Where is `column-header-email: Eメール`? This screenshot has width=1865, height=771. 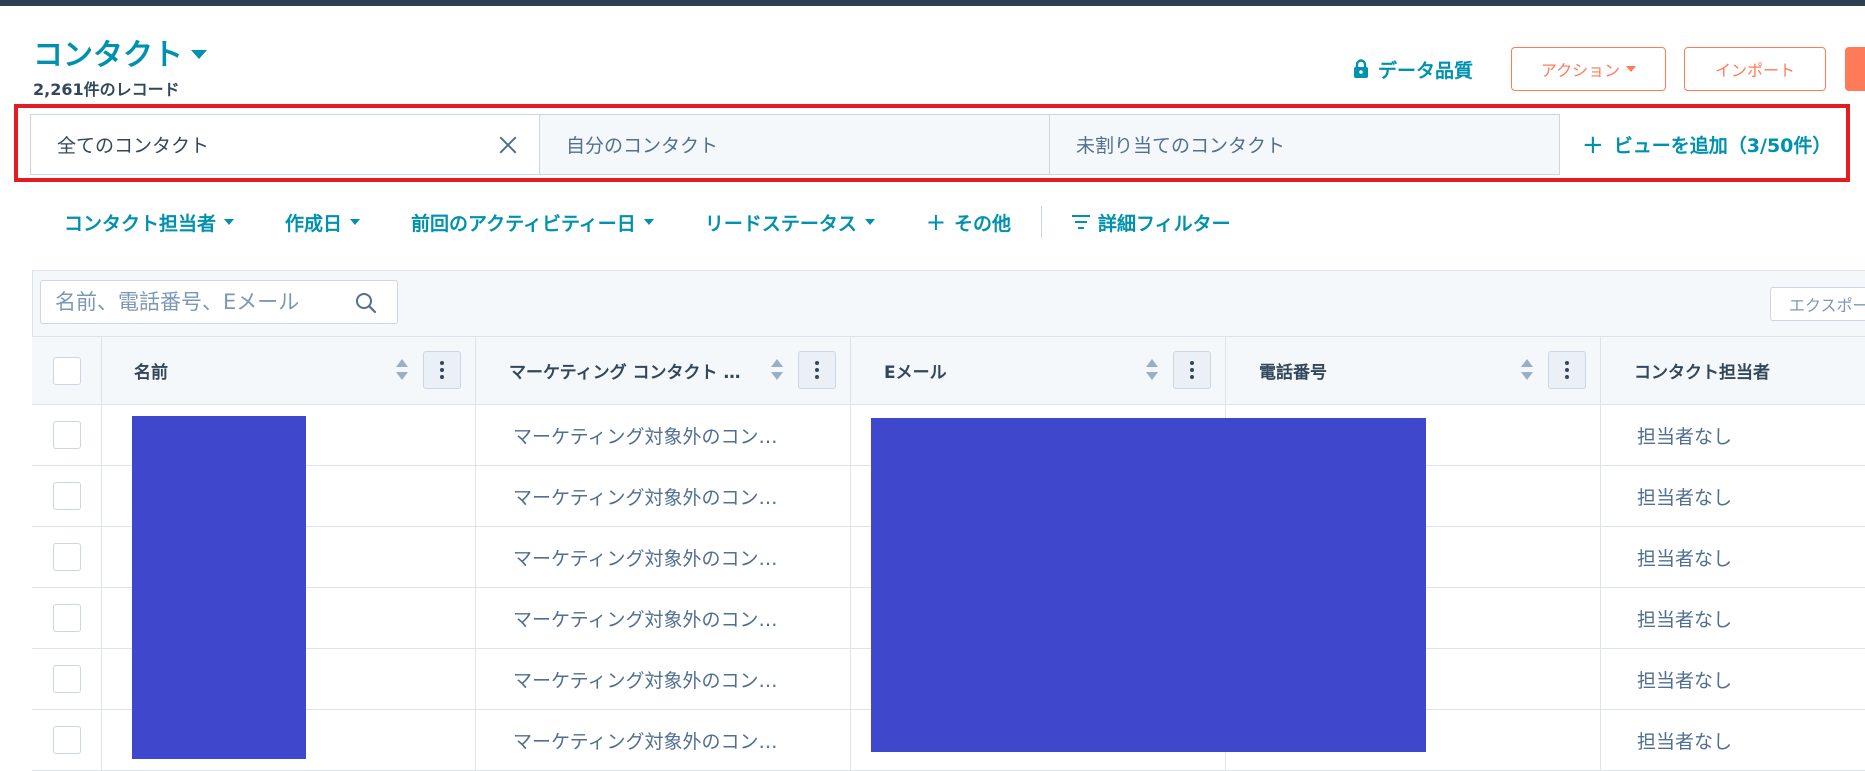
column-header-email: Eメール is located at coordinates (1038, 370).